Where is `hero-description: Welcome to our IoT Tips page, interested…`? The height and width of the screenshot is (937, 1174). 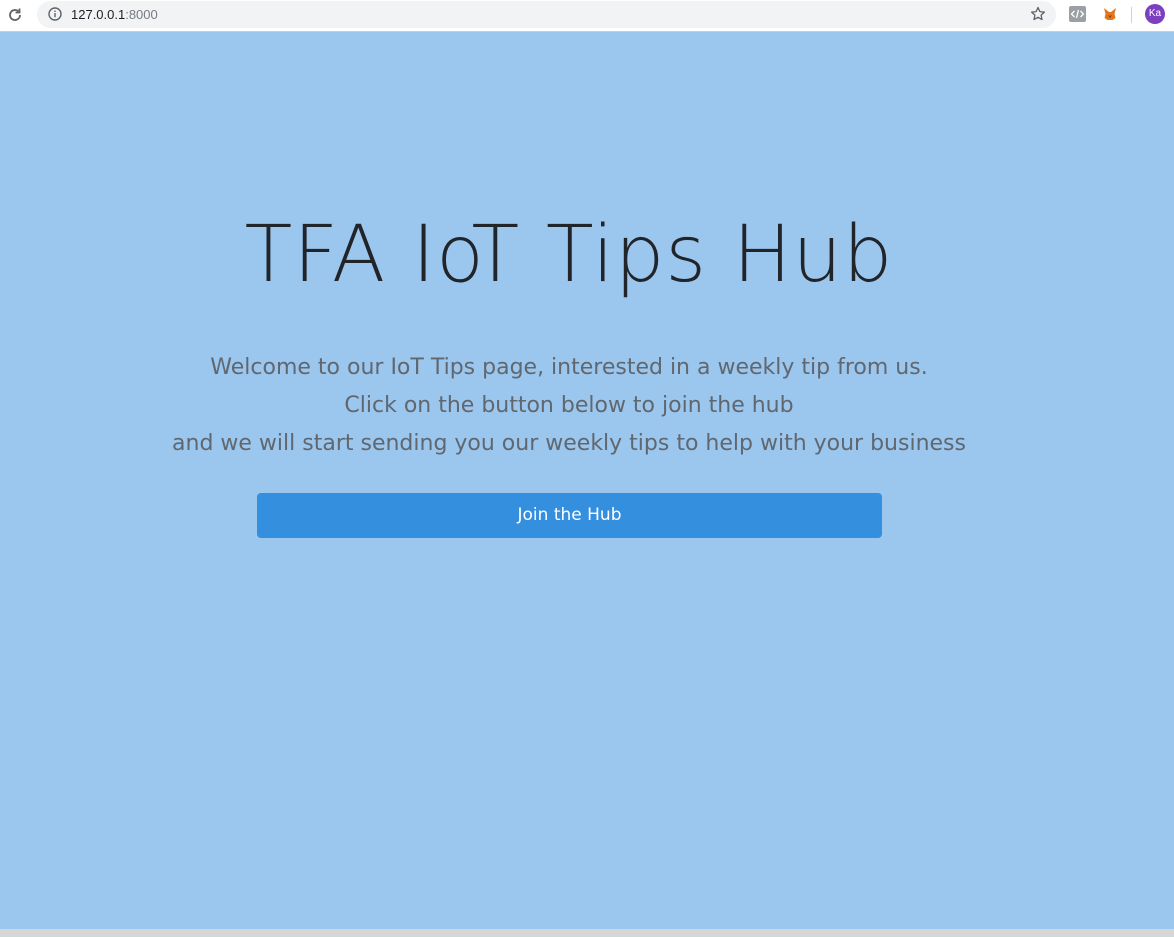 hero-description: Welcome to our IoT Tips page, interested… is located at coordinates (569, 406).